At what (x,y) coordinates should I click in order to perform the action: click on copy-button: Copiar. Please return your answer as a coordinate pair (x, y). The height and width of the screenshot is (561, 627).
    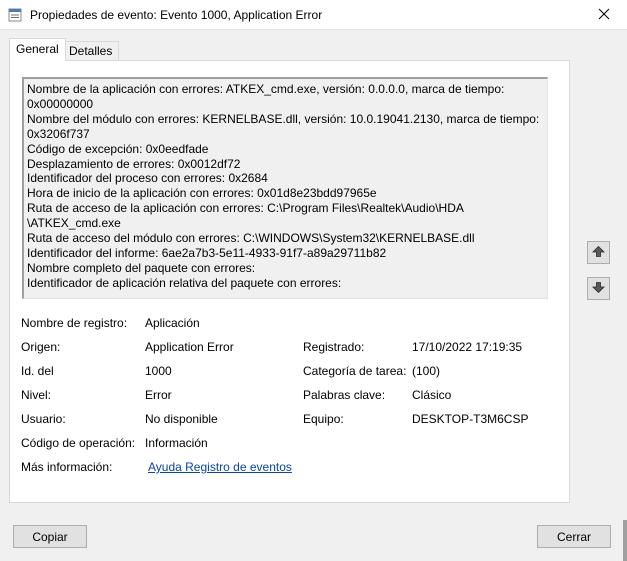
    Looking at the image, I should click on (50, 536).